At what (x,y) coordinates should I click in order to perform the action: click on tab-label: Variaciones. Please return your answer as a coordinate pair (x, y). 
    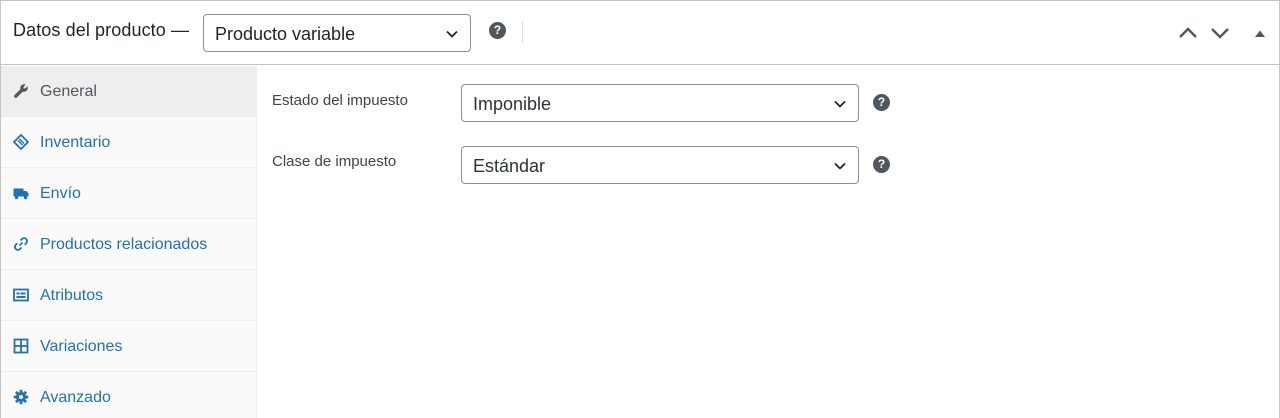
    Looking at the image, I should click on (81, 346).